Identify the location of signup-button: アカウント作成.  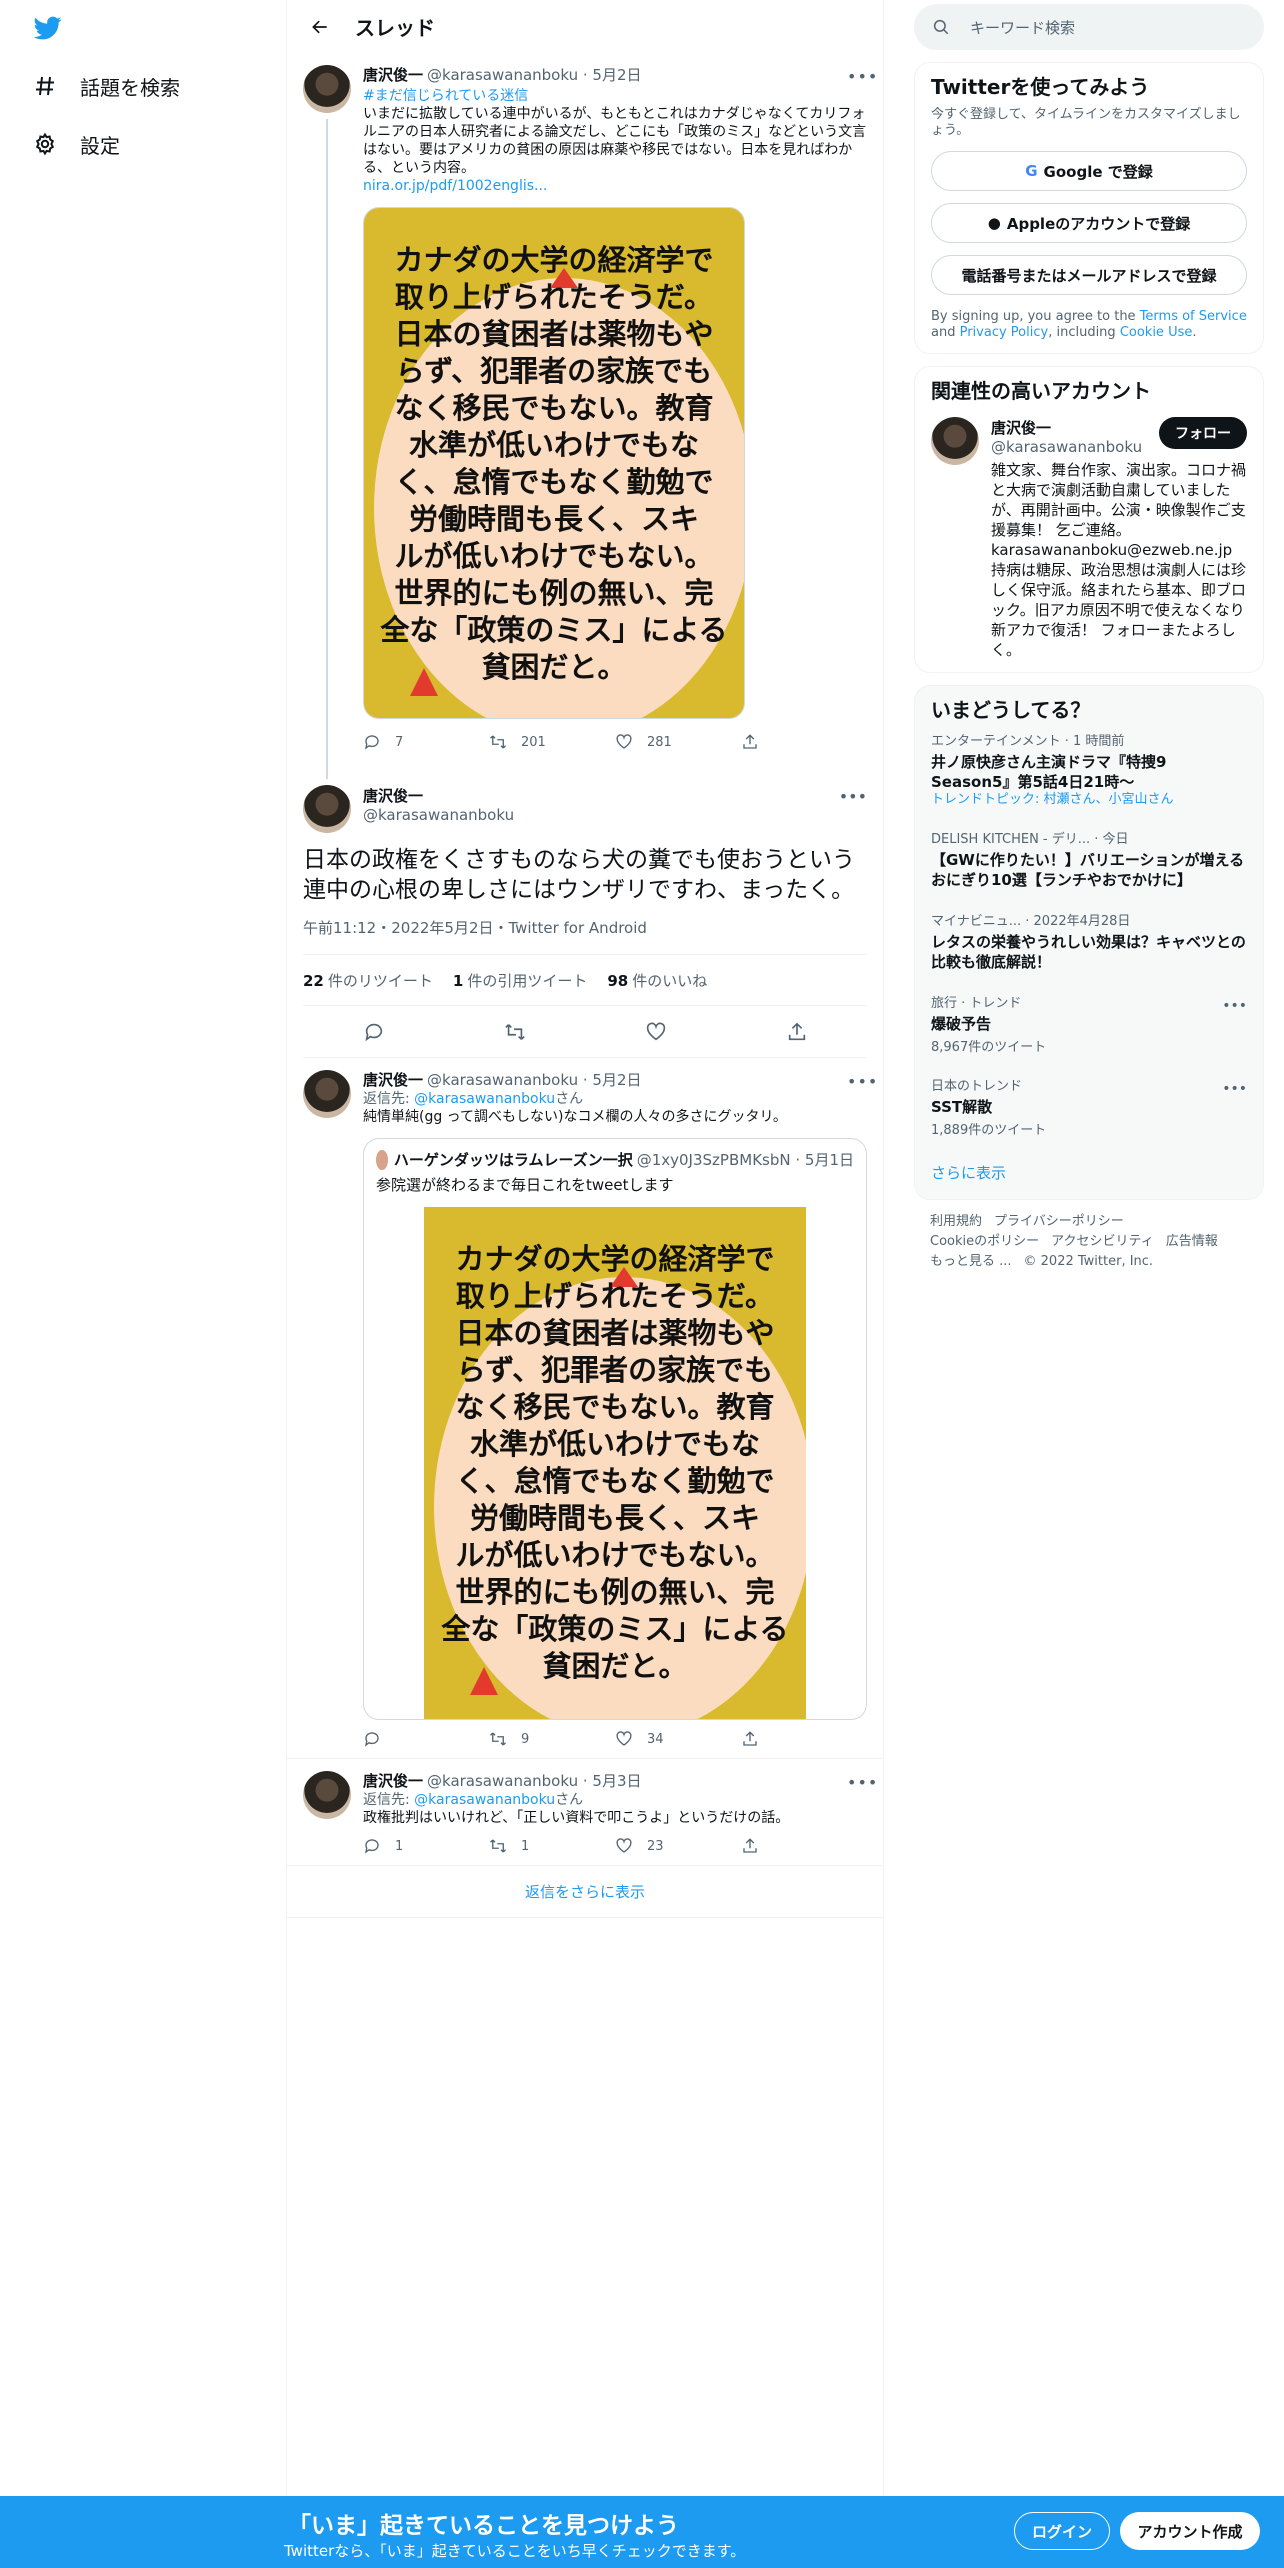
(1190, 2531).